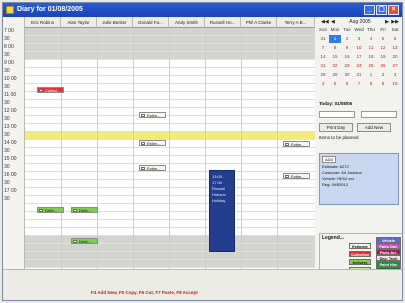  Describe the element at coordinates (393, 10) in the screenshot. I see `close-button: ×` at that location.